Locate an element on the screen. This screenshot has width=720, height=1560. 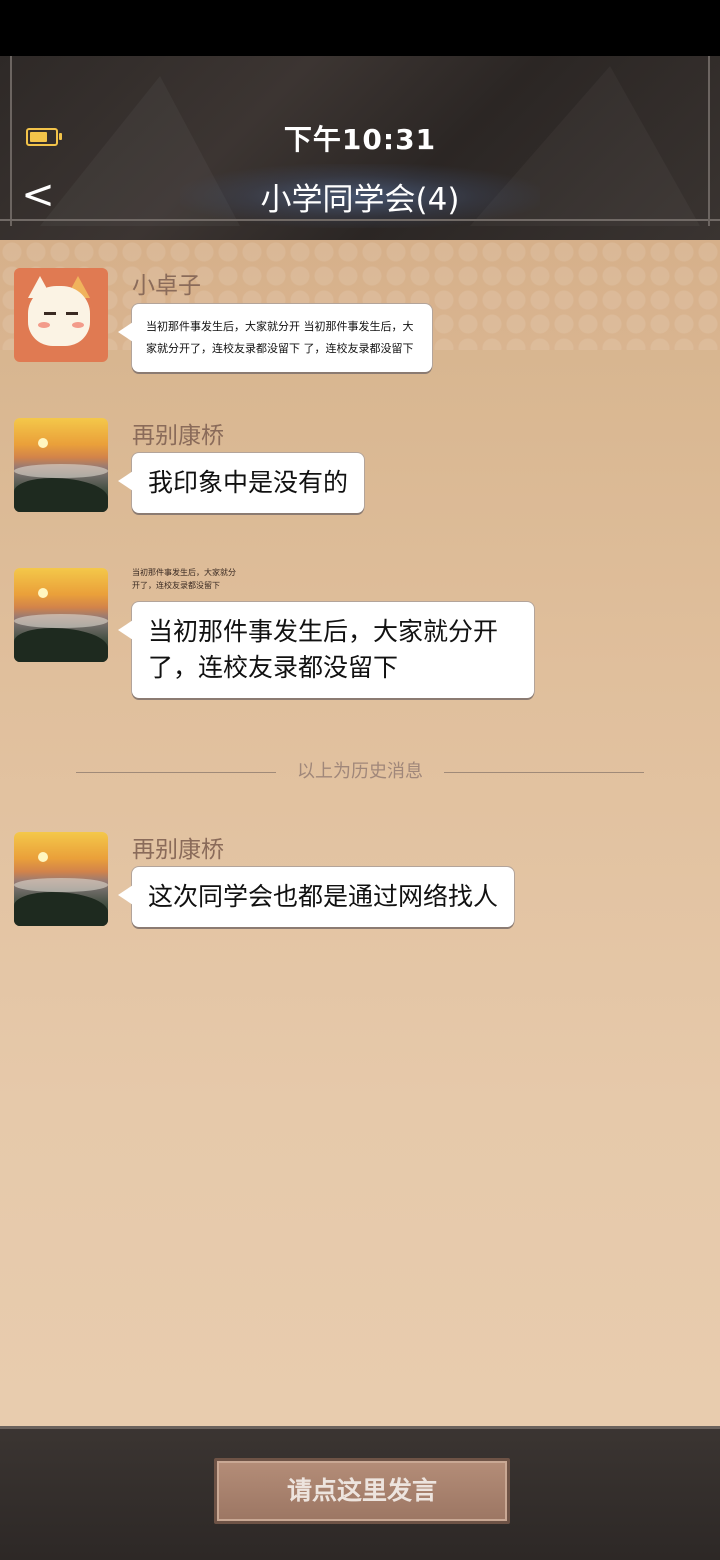
message-bubble: 当初那件事发生后，大家就分开了，连校友录都没留下 is located at coordinates (326, 650).